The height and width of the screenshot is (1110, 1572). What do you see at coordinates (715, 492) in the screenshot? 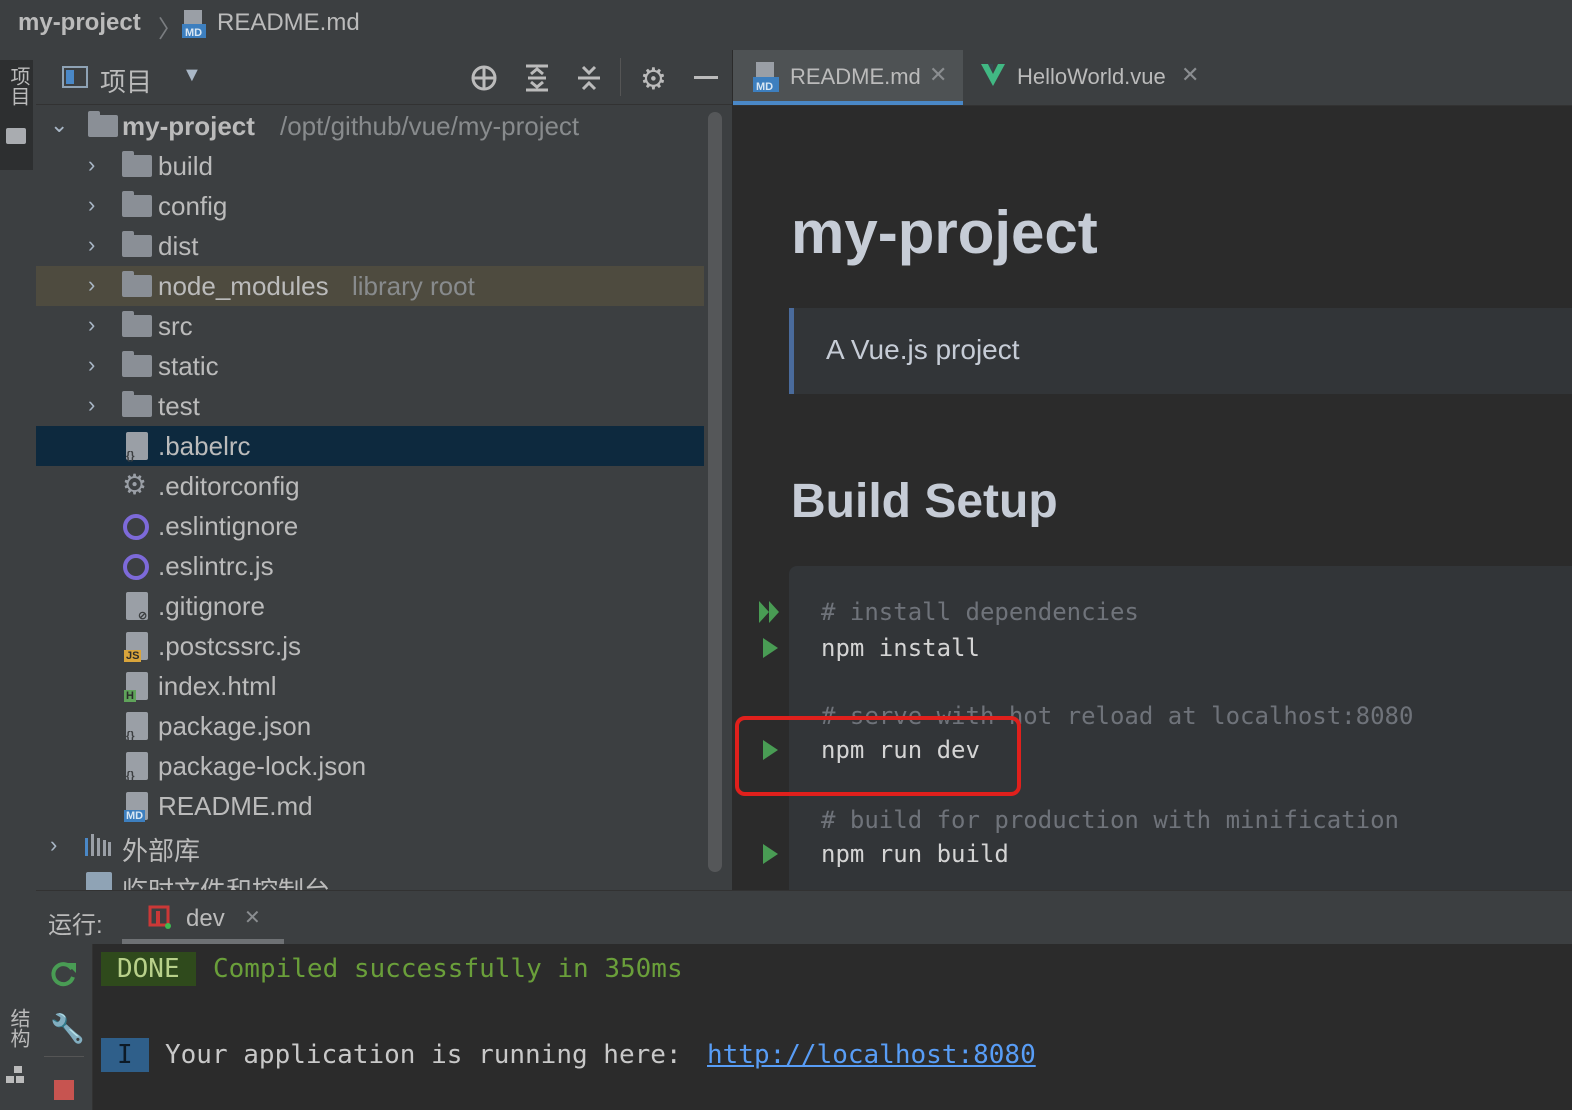
I see `project-scrollbar` at bounding box center [715, 492].